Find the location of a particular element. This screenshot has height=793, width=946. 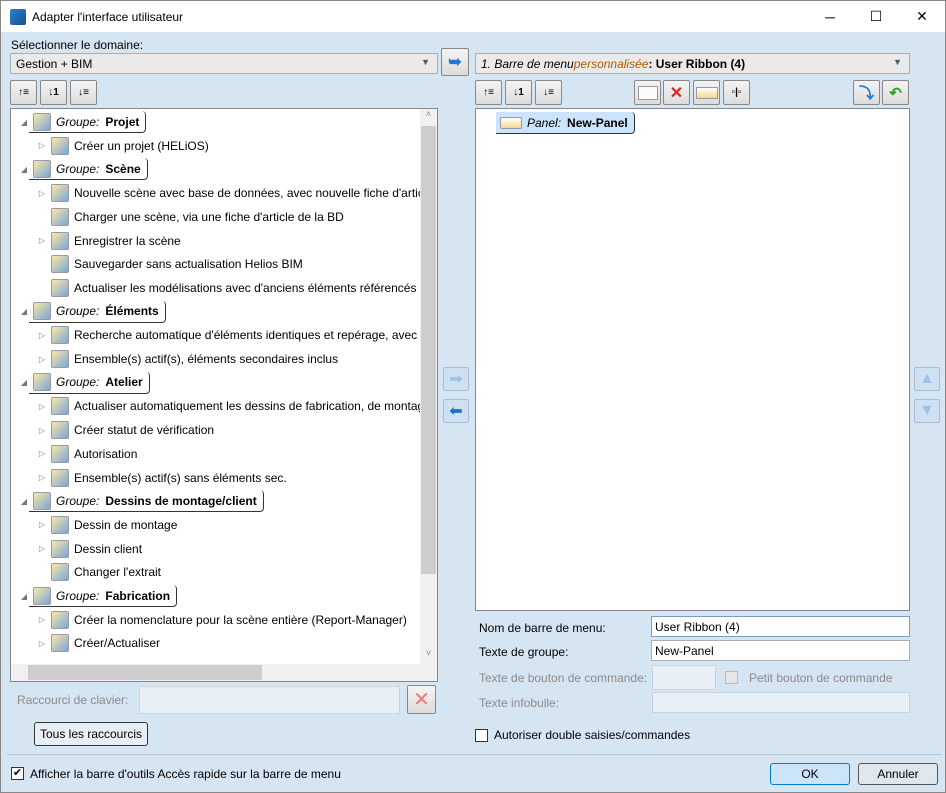

group-prefix: Groupe: is located at coordinates (78, 168).